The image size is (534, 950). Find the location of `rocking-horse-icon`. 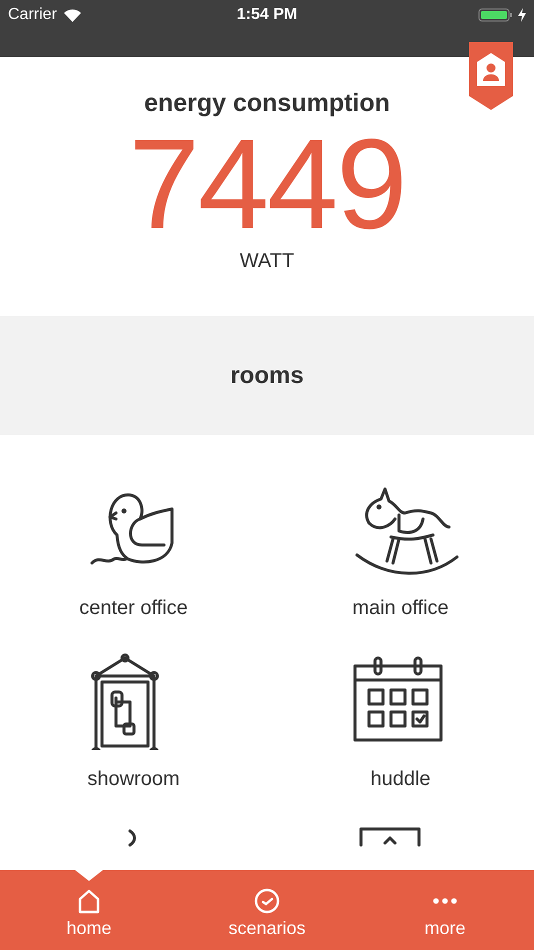

rocking-horse-icon is located at coordinates (406, 531).